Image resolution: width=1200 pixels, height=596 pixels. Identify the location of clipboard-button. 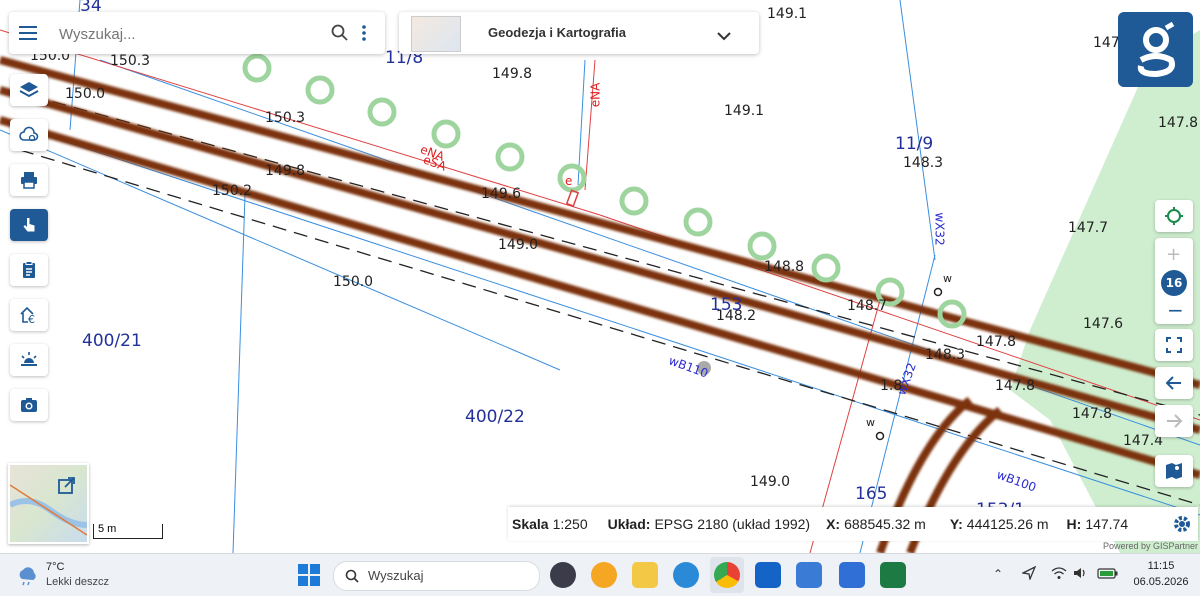
(29, 270).